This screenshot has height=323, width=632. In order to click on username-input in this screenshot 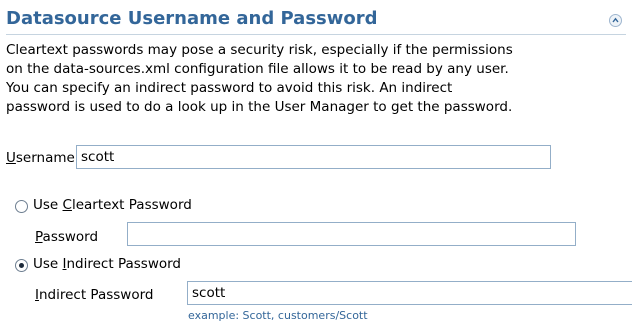, I will do `click(313, 157)`.